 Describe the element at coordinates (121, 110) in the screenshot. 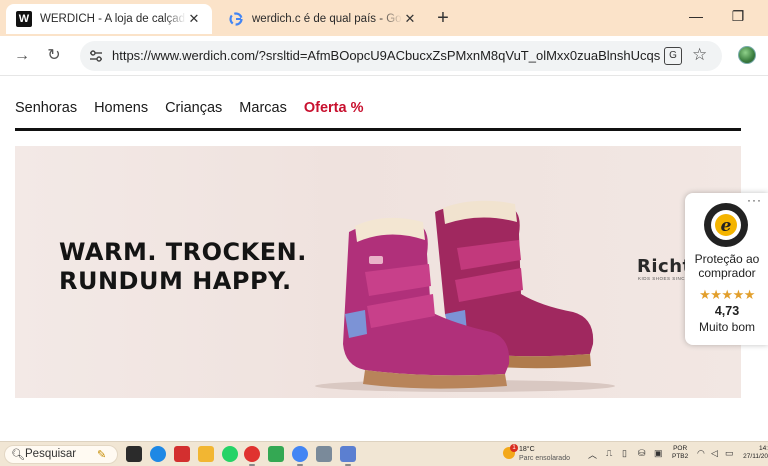

I see `nav-link-homens: Homens` at that location.